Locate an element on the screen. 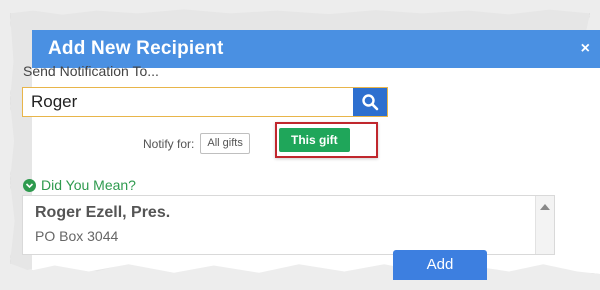 This screenshot has width=600, height=290. add-button: Add is located at coordinates (440, 265).